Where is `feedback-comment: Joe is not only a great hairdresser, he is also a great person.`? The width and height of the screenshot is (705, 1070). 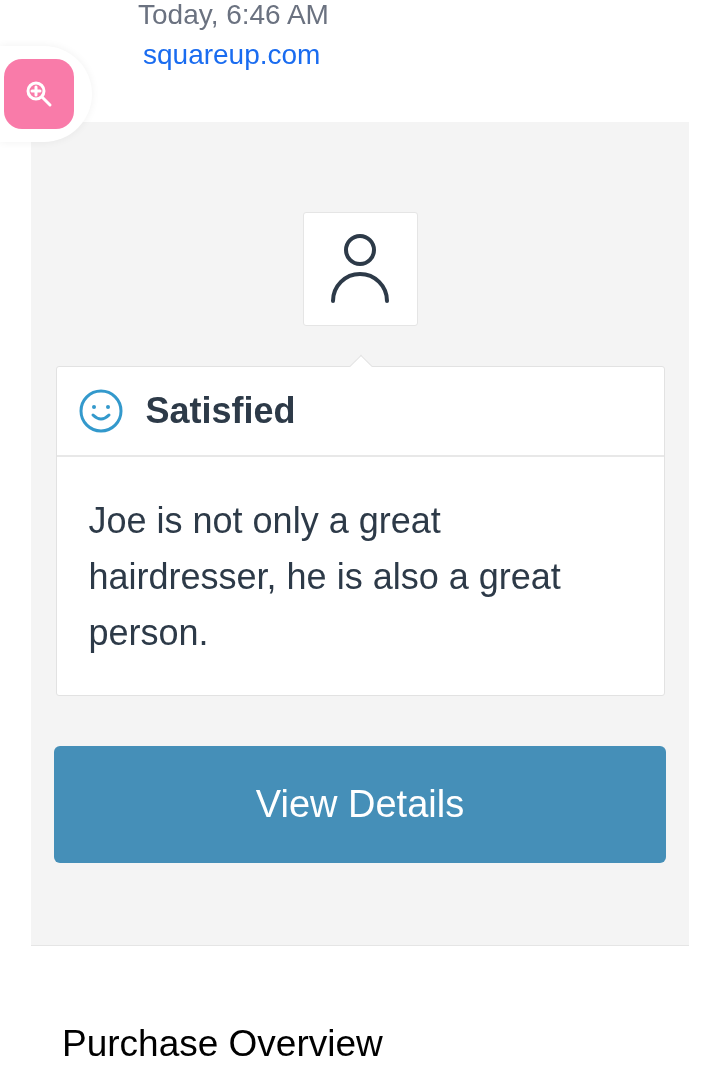
feedback-comment: Joe is not only a great hairdresser, he is also a great person. is located at coordinates (324, 577).